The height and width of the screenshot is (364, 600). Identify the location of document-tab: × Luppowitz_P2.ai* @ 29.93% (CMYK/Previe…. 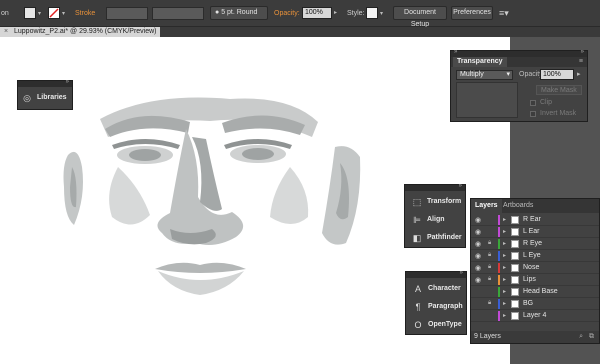
(80, 32).